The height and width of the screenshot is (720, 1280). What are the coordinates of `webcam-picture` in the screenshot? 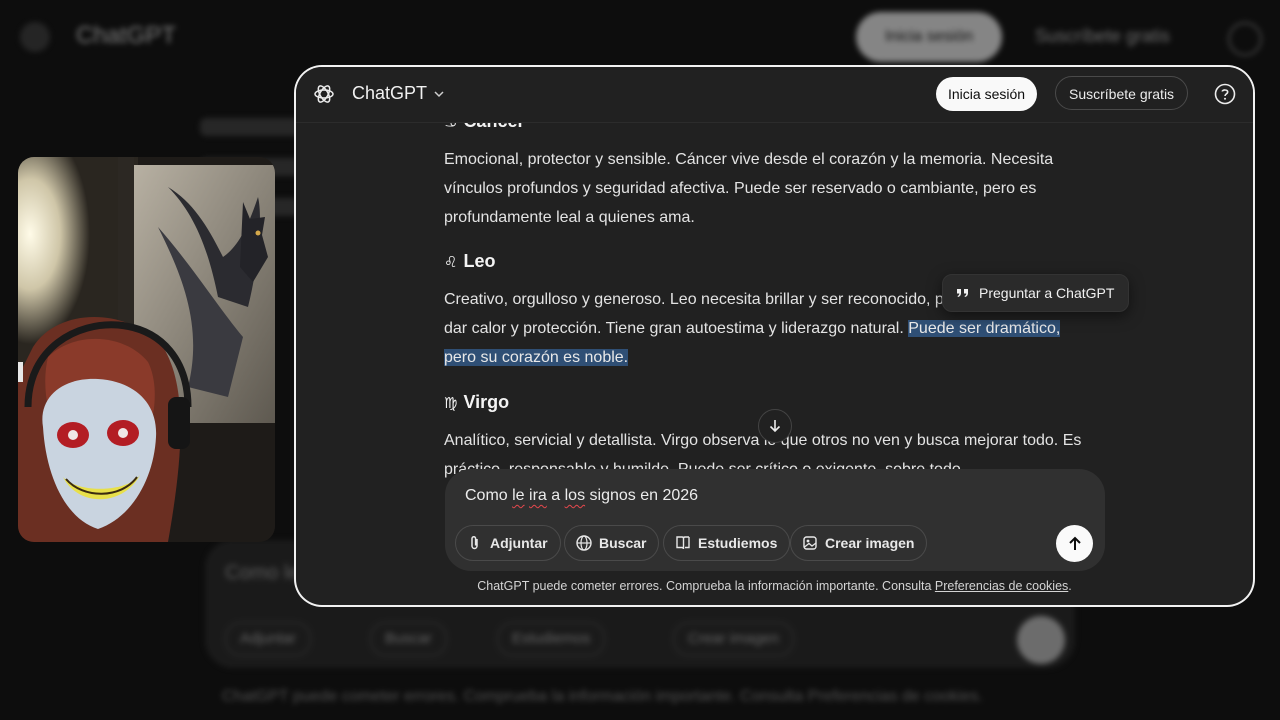 It's located at (146, 349).